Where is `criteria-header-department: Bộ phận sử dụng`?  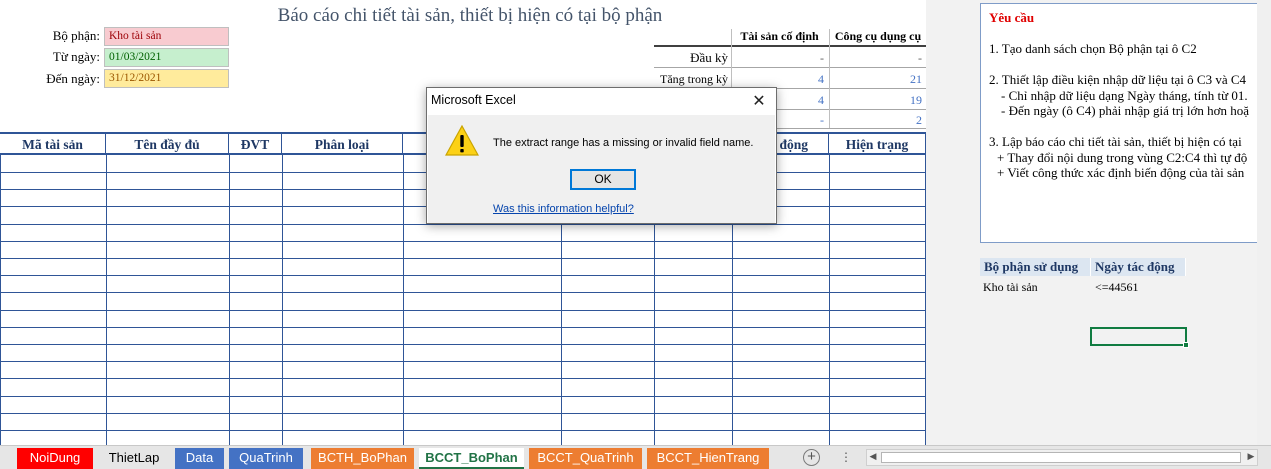 criteria-header-department: Bộ phận sử dụng is located at coordinates (1035, 267).